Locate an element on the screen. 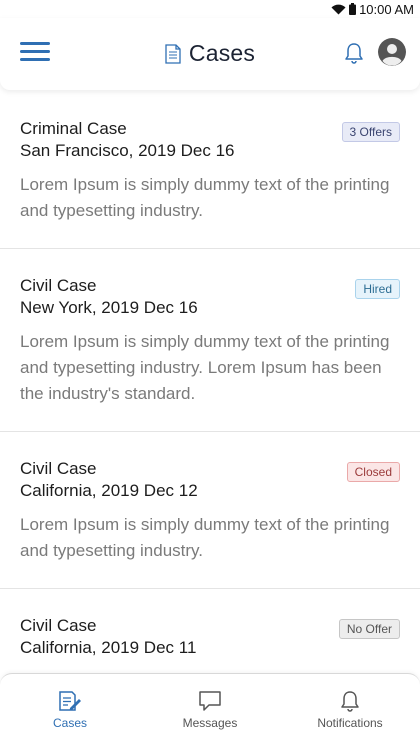 This screenshot has height=747, width=420. notification-bell-button is located at coordinates (354, 55).